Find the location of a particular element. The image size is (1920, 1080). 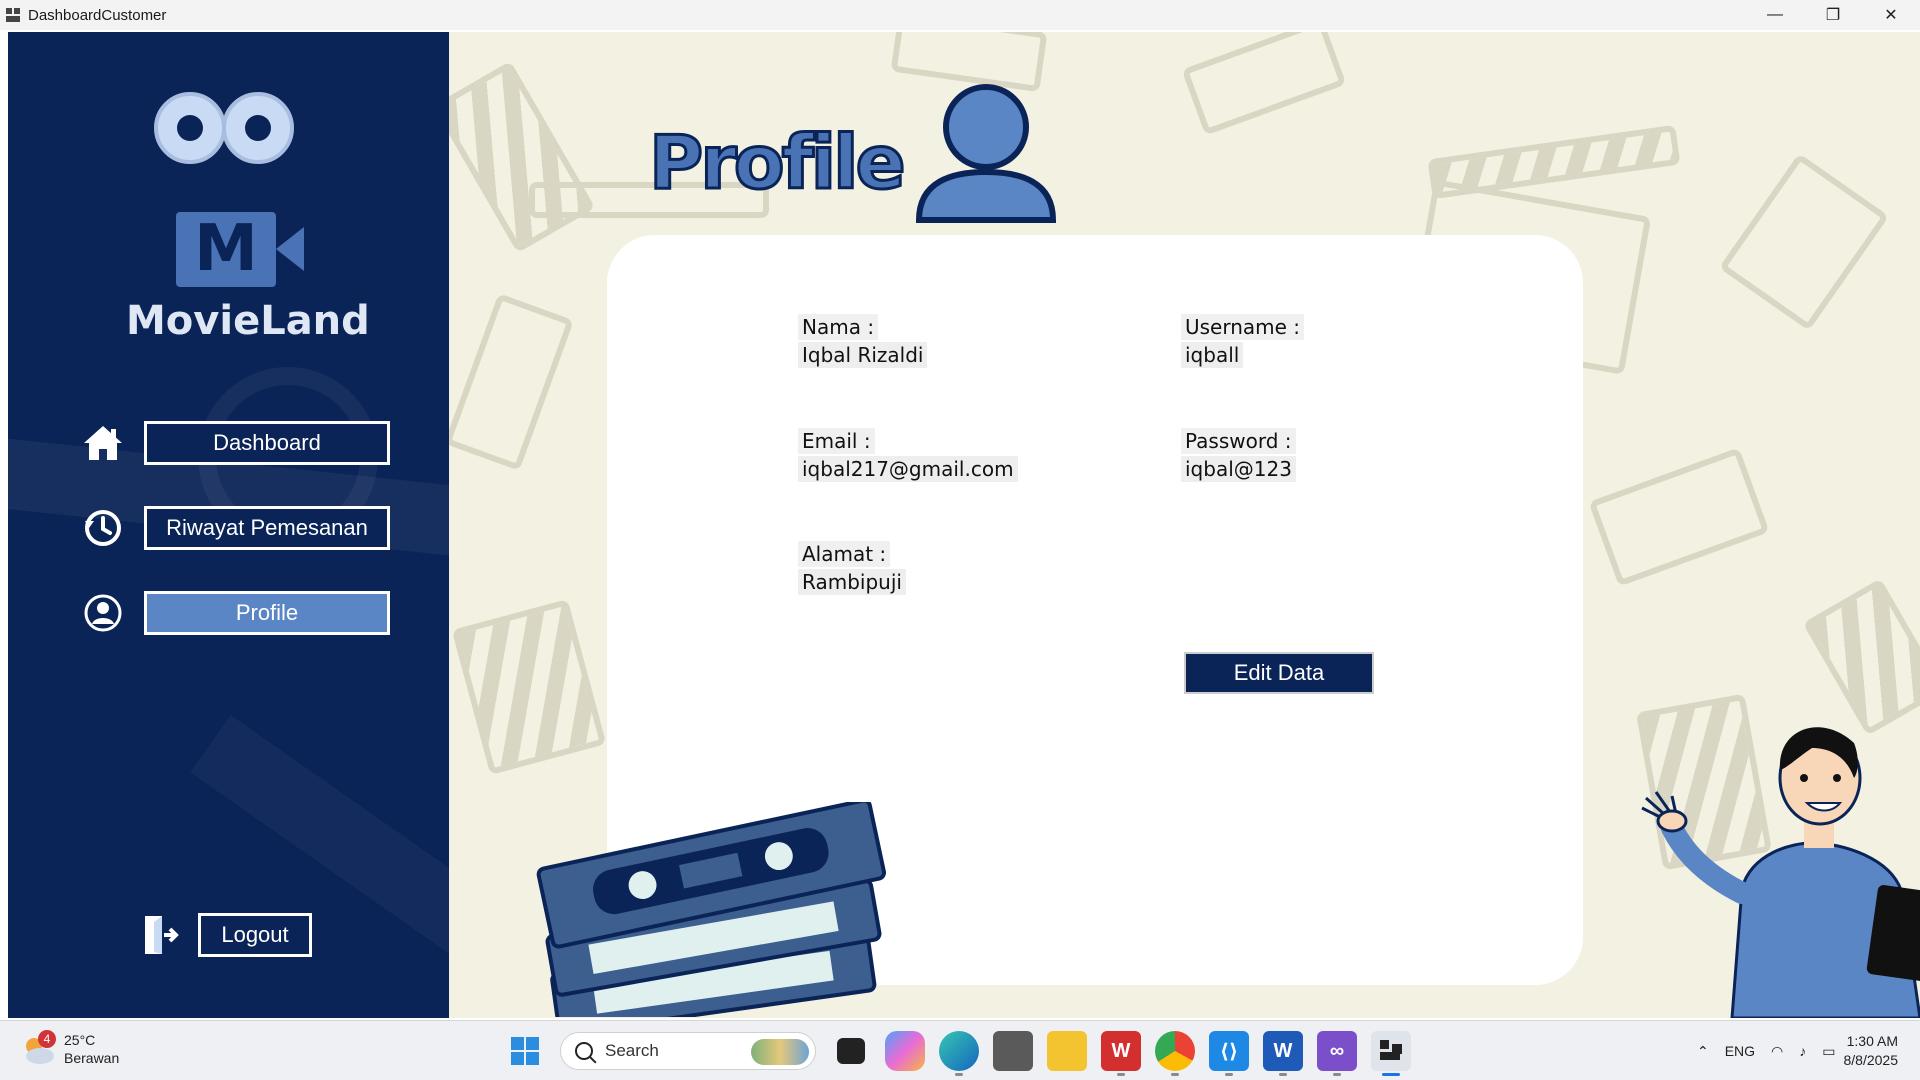

movieland-logo: M MovieLand is located at coordinates (248, 218).